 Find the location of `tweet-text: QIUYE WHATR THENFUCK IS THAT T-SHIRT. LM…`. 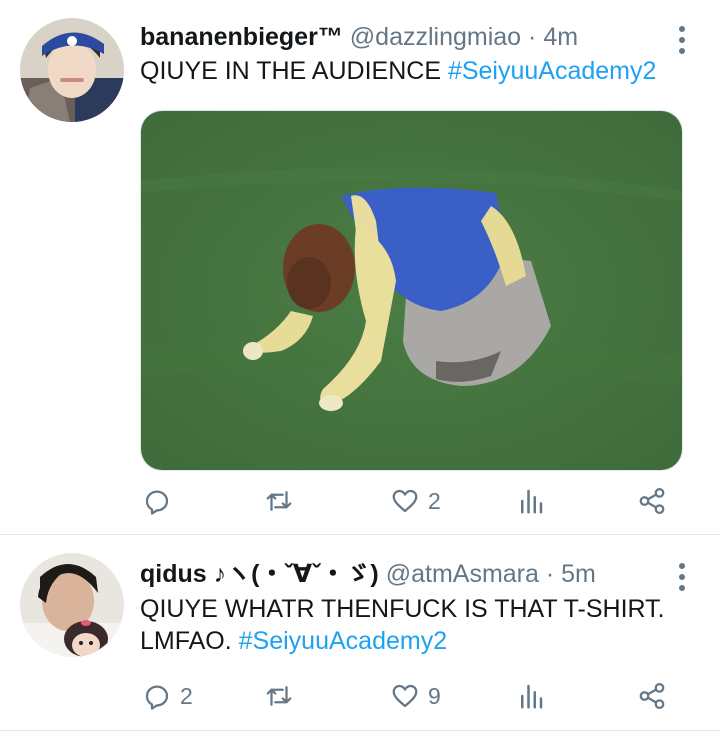

tweet-text: QIUYE WHATR THENFUCK IS THAT T-SHIRT. LM… is located at coordinates (420, 625).